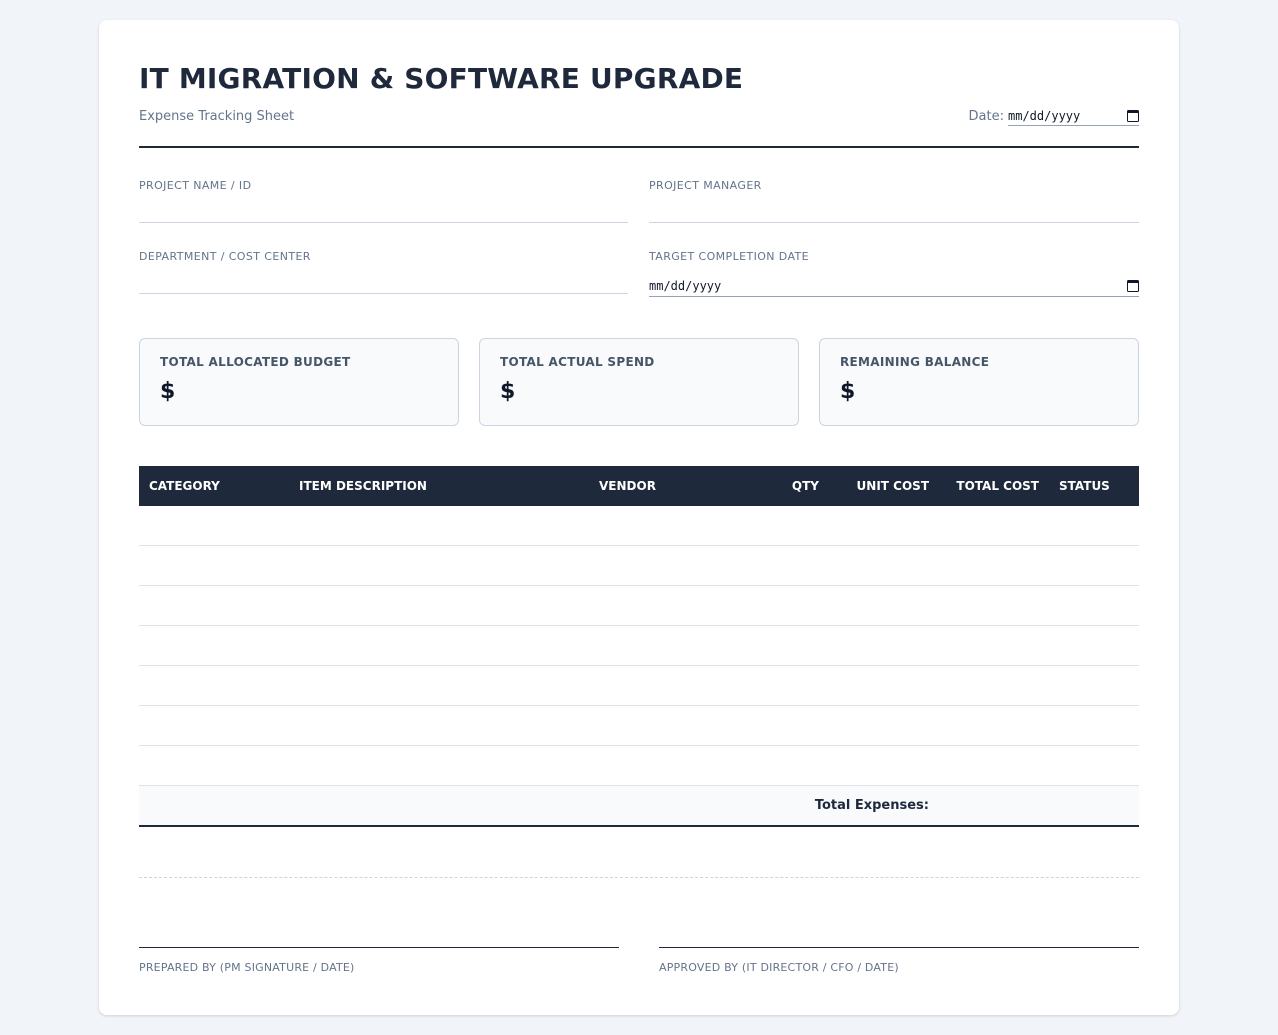 The height and width of the screenshot is (1035, 1278). I want to click on column-header-total-cost: TOTAL COST, so click(997, 486).